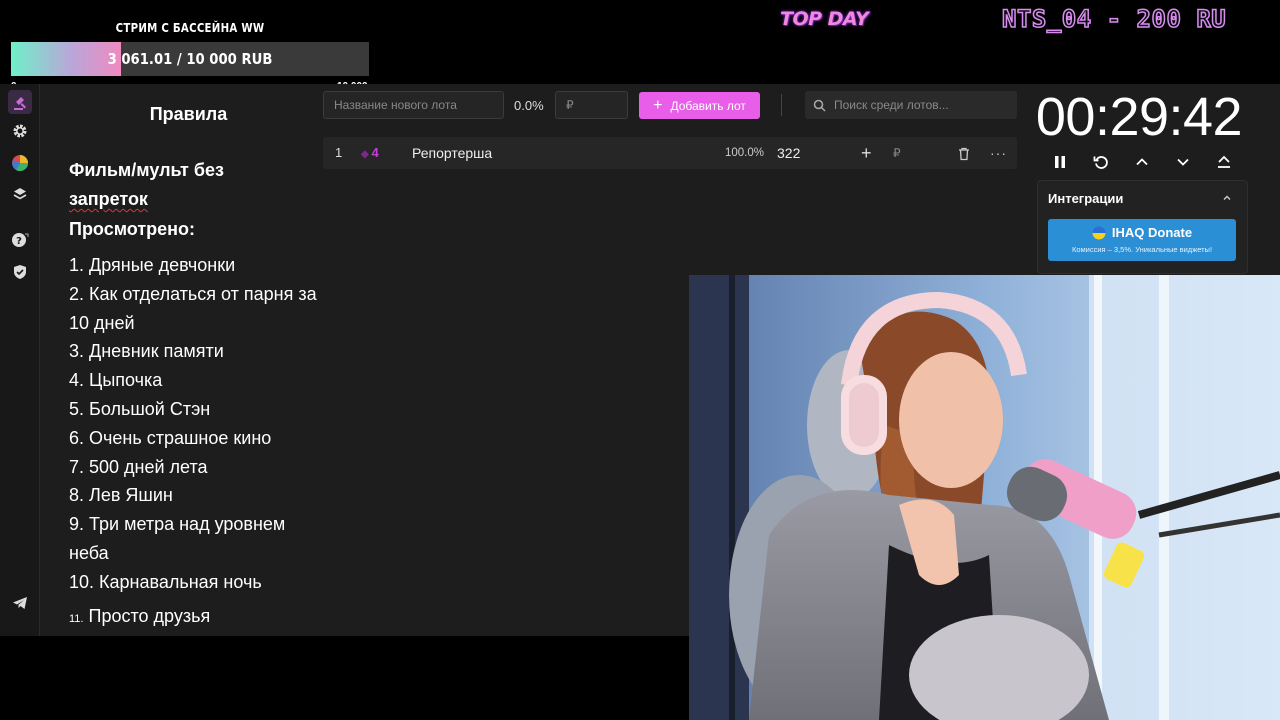 The height and width of the screenshot is (720, 1280). Describe the element at coordinates (188, 114) in the screenshot. I see `rules-title: Правила` at that location.